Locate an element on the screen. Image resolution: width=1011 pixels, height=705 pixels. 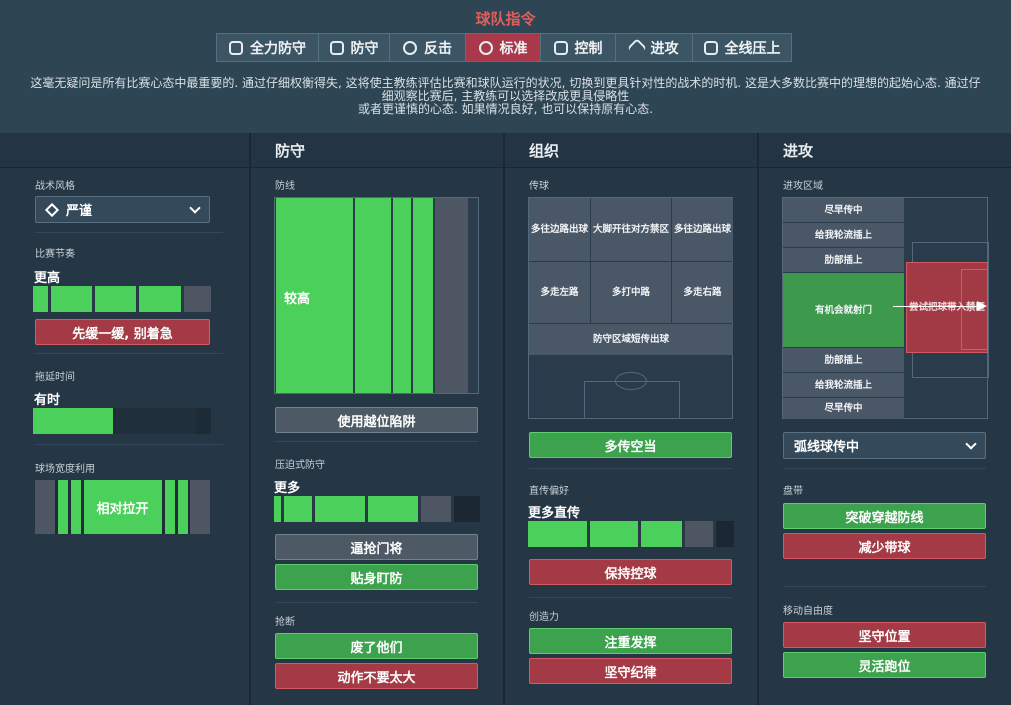
attack-zone-left-overlap: 给我轮流插上 is located at coordinates (843, 235).